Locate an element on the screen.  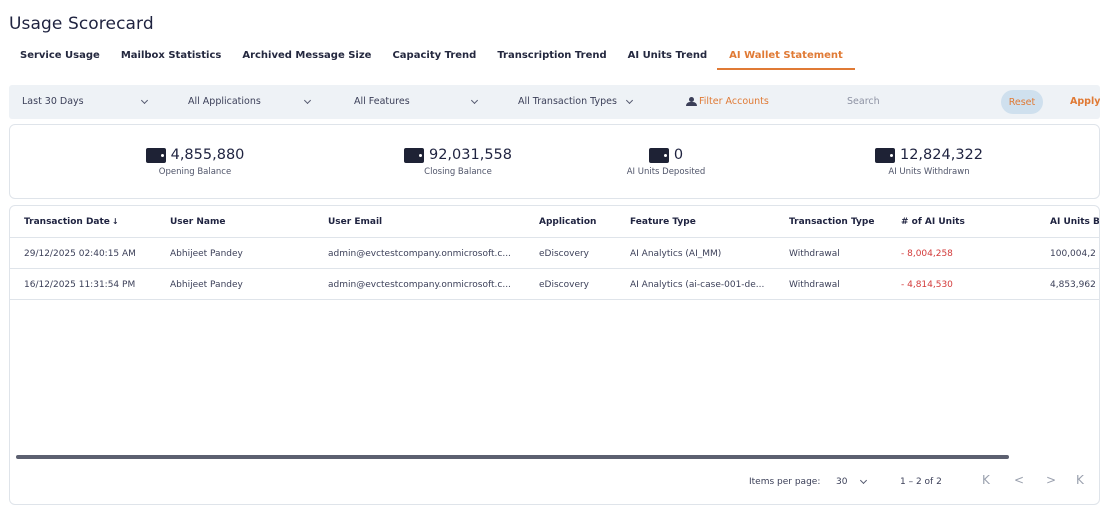
tab-service-usage: Service Usage is located at coordinates (60, 60).